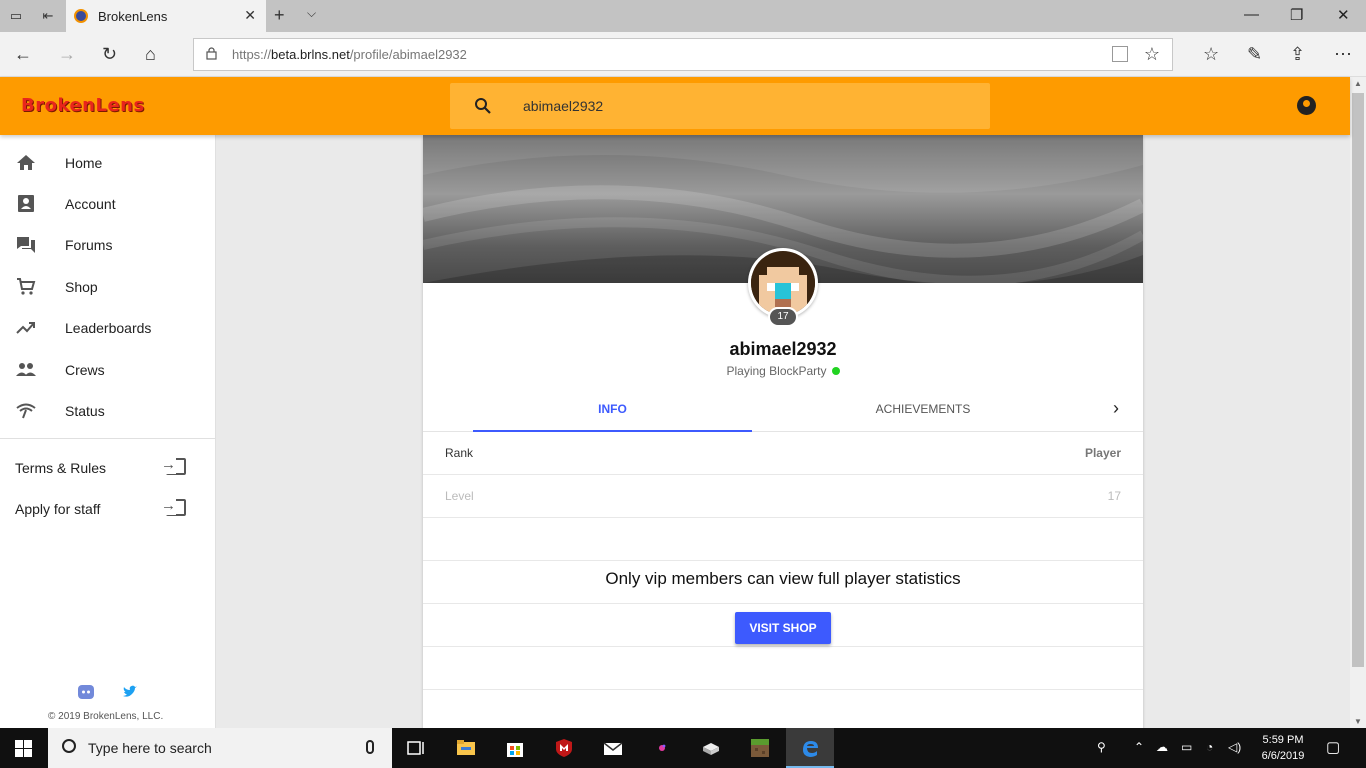  I want to click on sidebar-item-crews: Crews, so click(107, 369).